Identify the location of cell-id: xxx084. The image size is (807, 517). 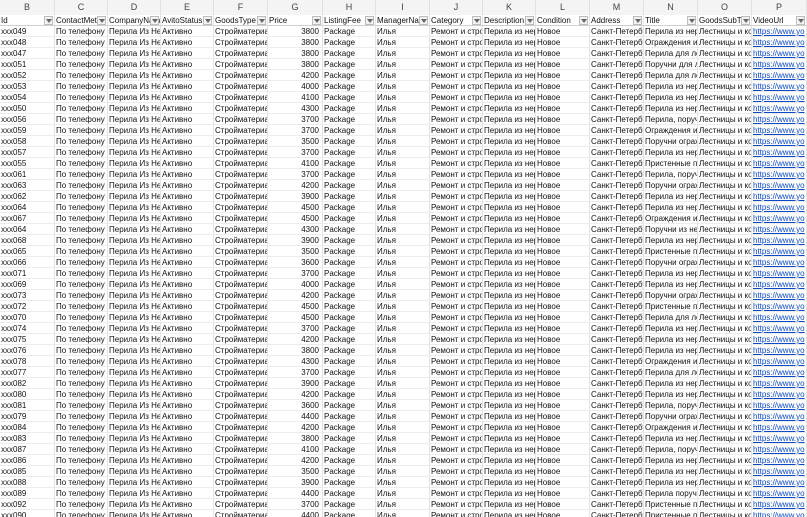
(27, 427).